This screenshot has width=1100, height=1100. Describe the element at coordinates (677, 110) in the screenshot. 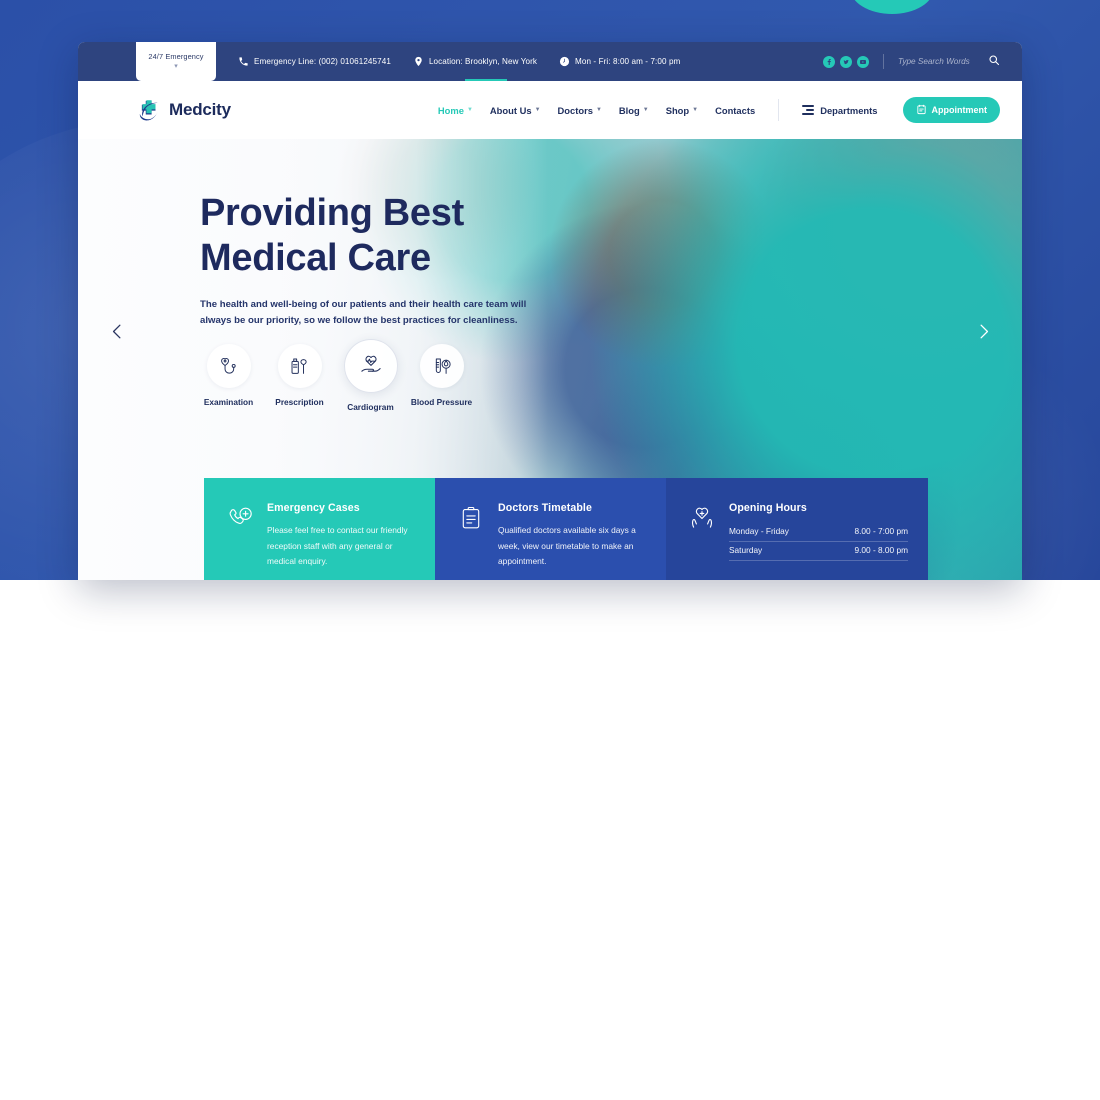

I see `nav-label: Shop` at that location.